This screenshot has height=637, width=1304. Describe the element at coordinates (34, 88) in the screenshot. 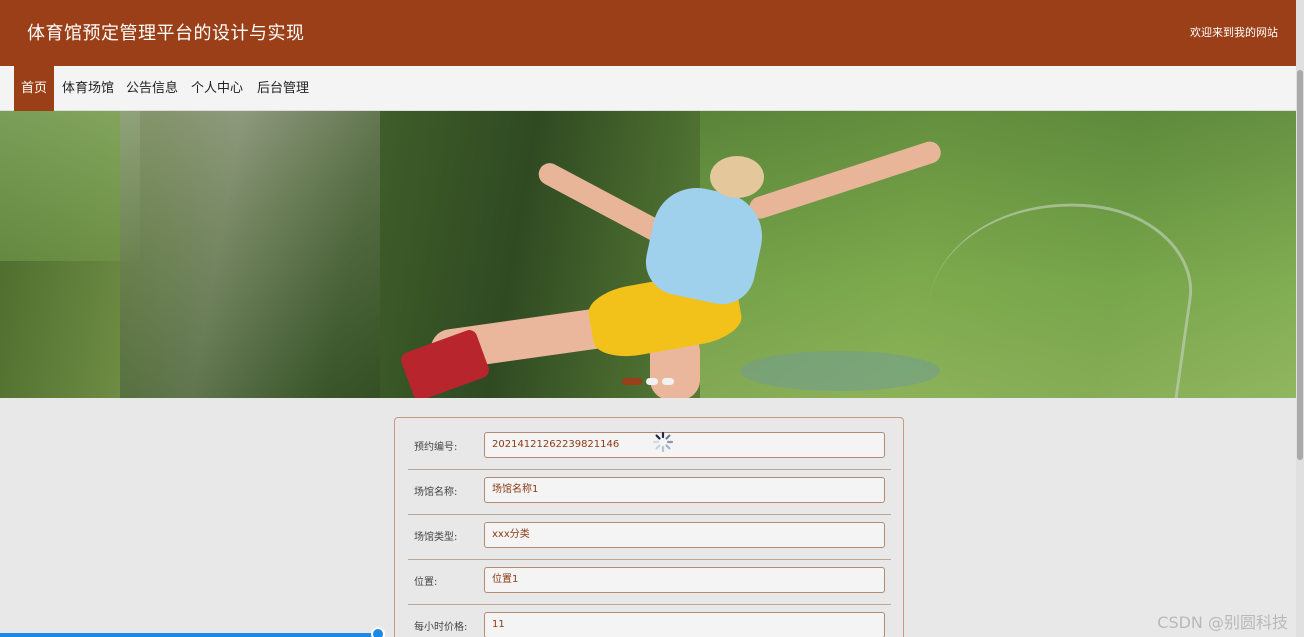

I see `nav-item-home: 首页` at that location.